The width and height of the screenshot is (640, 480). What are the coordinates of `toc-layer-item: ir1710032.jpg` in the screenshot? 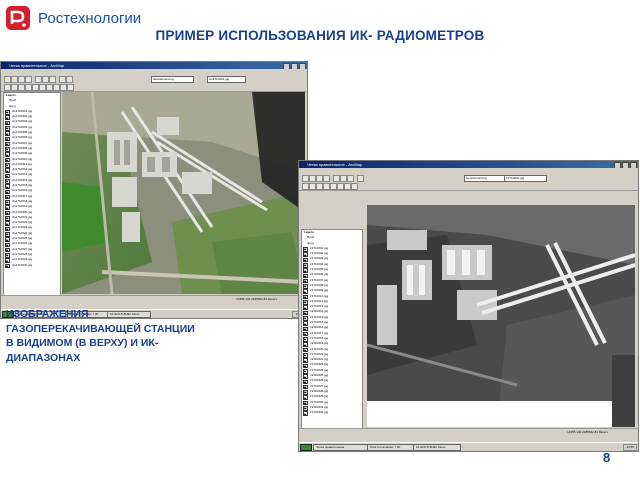 It's located at (332, 413).